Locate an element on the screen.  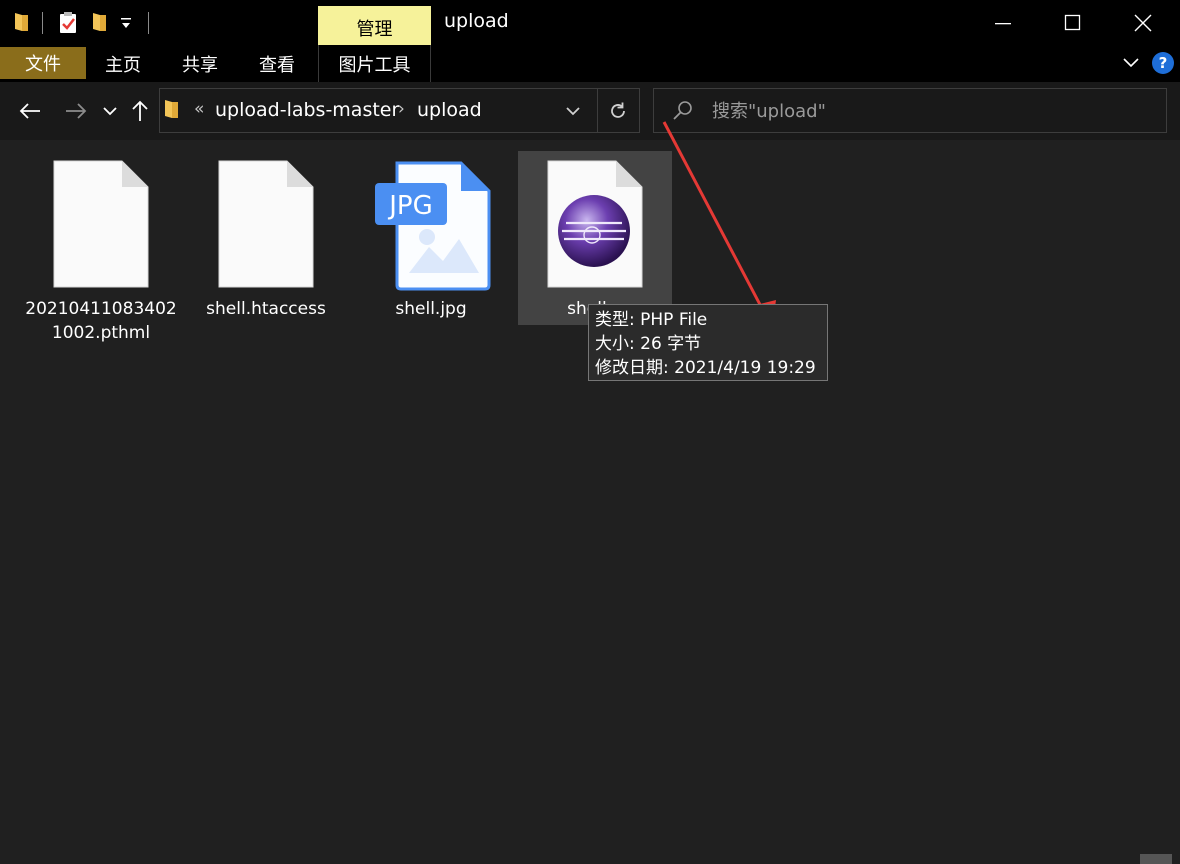
annotation-arrow-icon is located at coordinates (719, 225).